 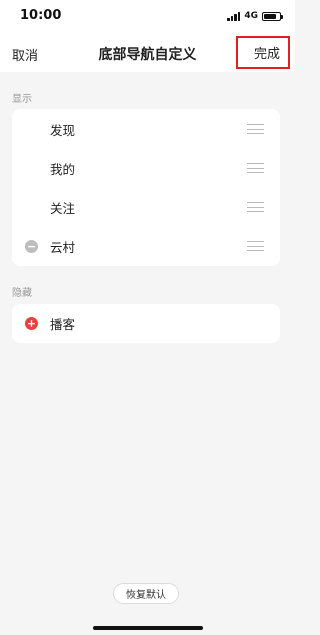 I want to click on item-label: 关注, so click(x=63, y=208).